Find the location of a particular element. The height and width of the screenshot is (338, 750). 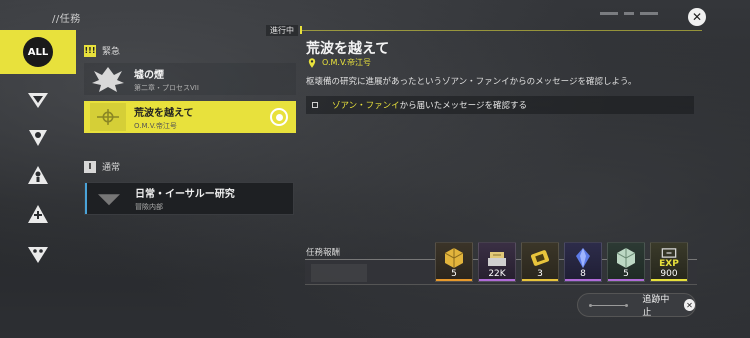

section-urgent-header: !!! 緊急 is located at coordinates (102, 50).